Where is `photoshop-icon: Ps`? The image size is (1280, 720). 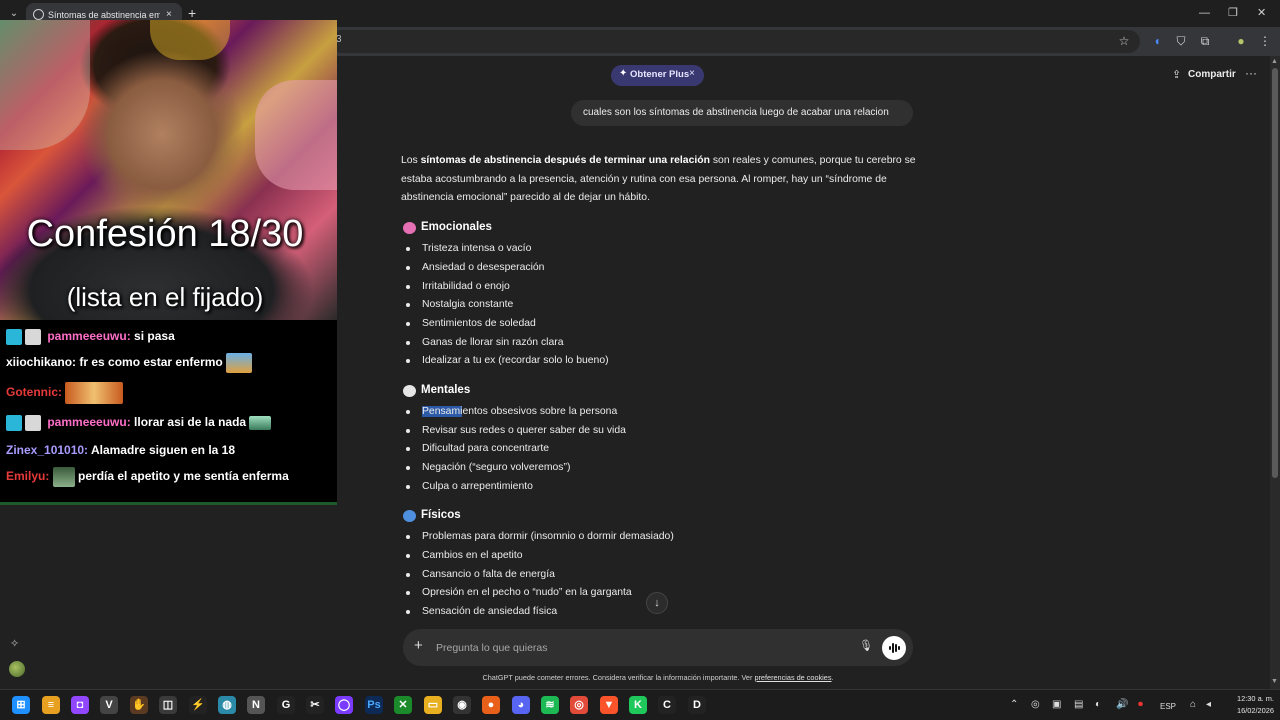
photoshop-icon: Ps is located at coordinates (374, 705).